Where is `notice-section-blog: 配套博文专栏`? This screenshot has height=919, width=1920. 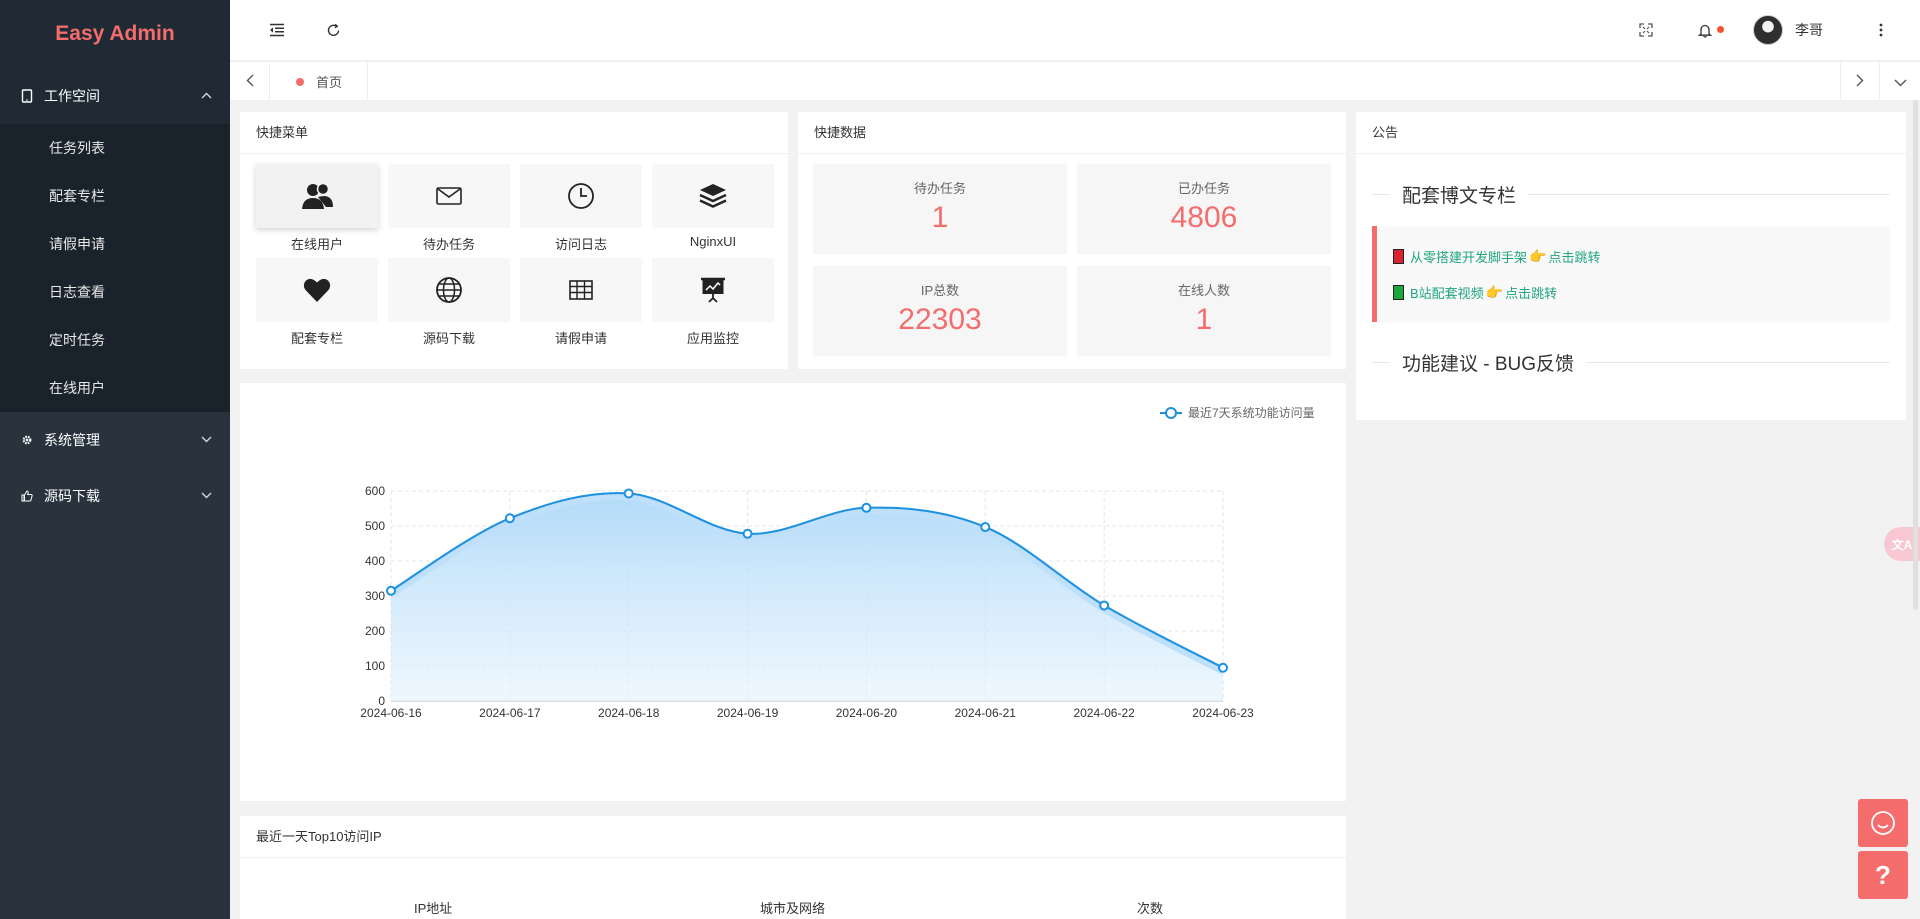 notice-section-blog: 配套博文专栏 is located at coordinates (1631, 195).